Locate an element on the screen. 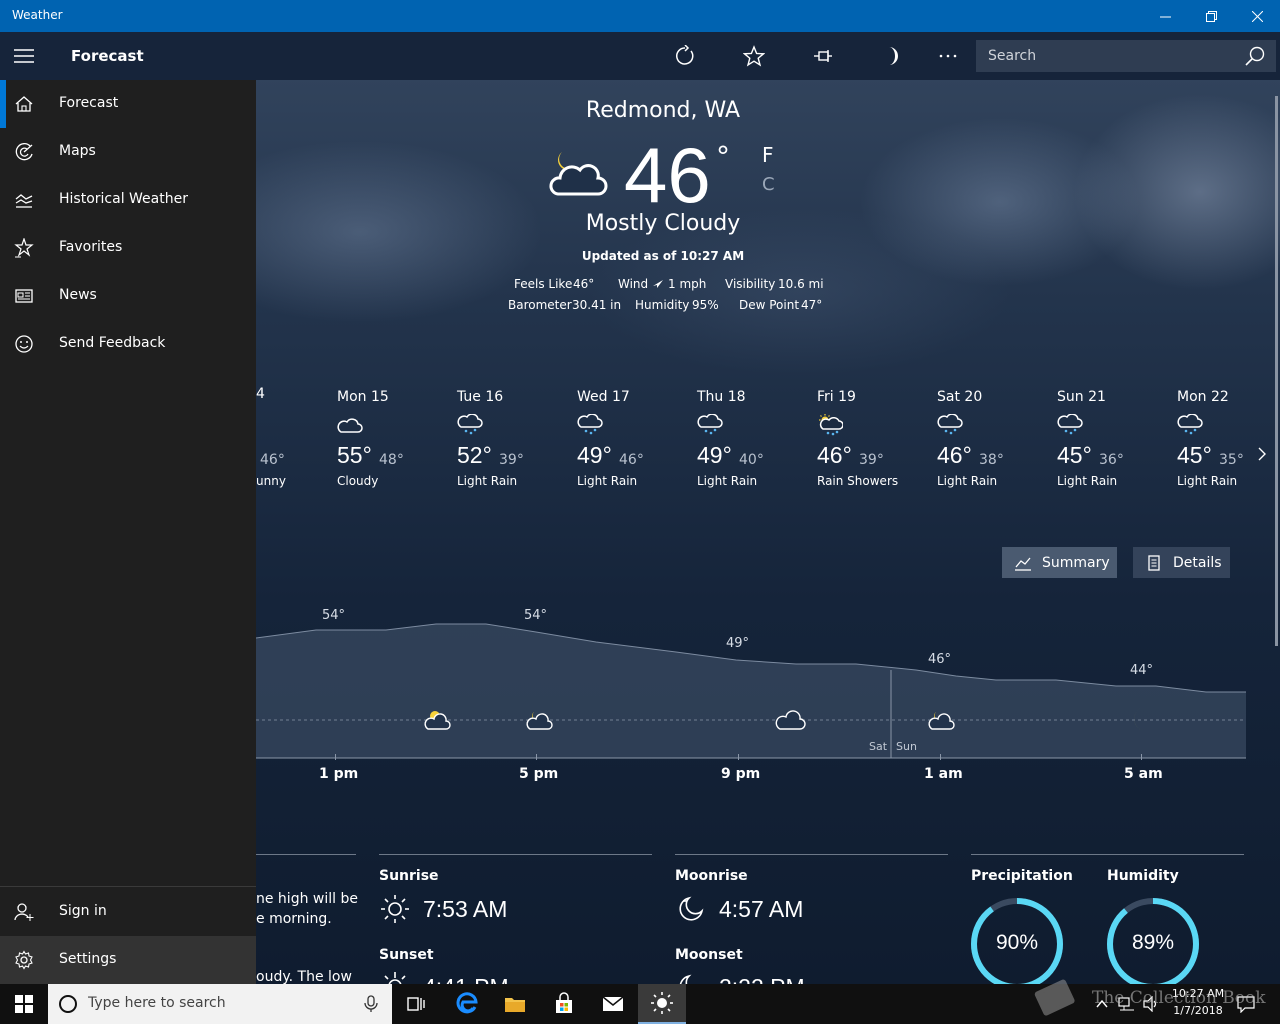  nav-item-send-feedback: Send Feedback is located at coordinates (128, 344).